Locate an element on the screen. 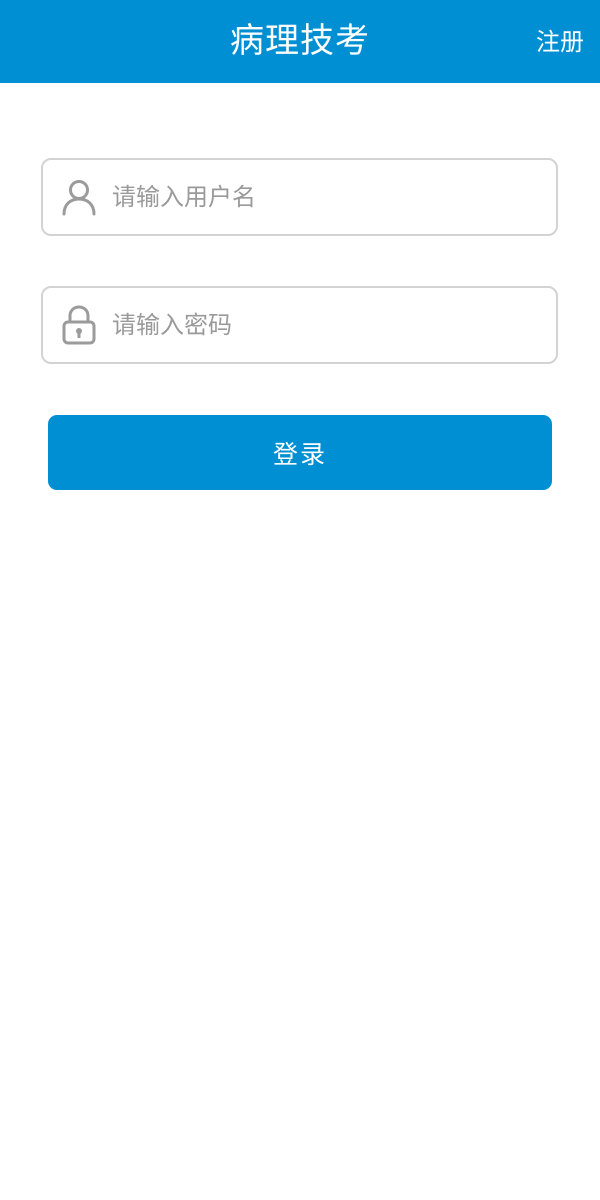 Image resolution: width=600 pixels, height=1200 pixels. password-field is located at coordinates (299, 325).